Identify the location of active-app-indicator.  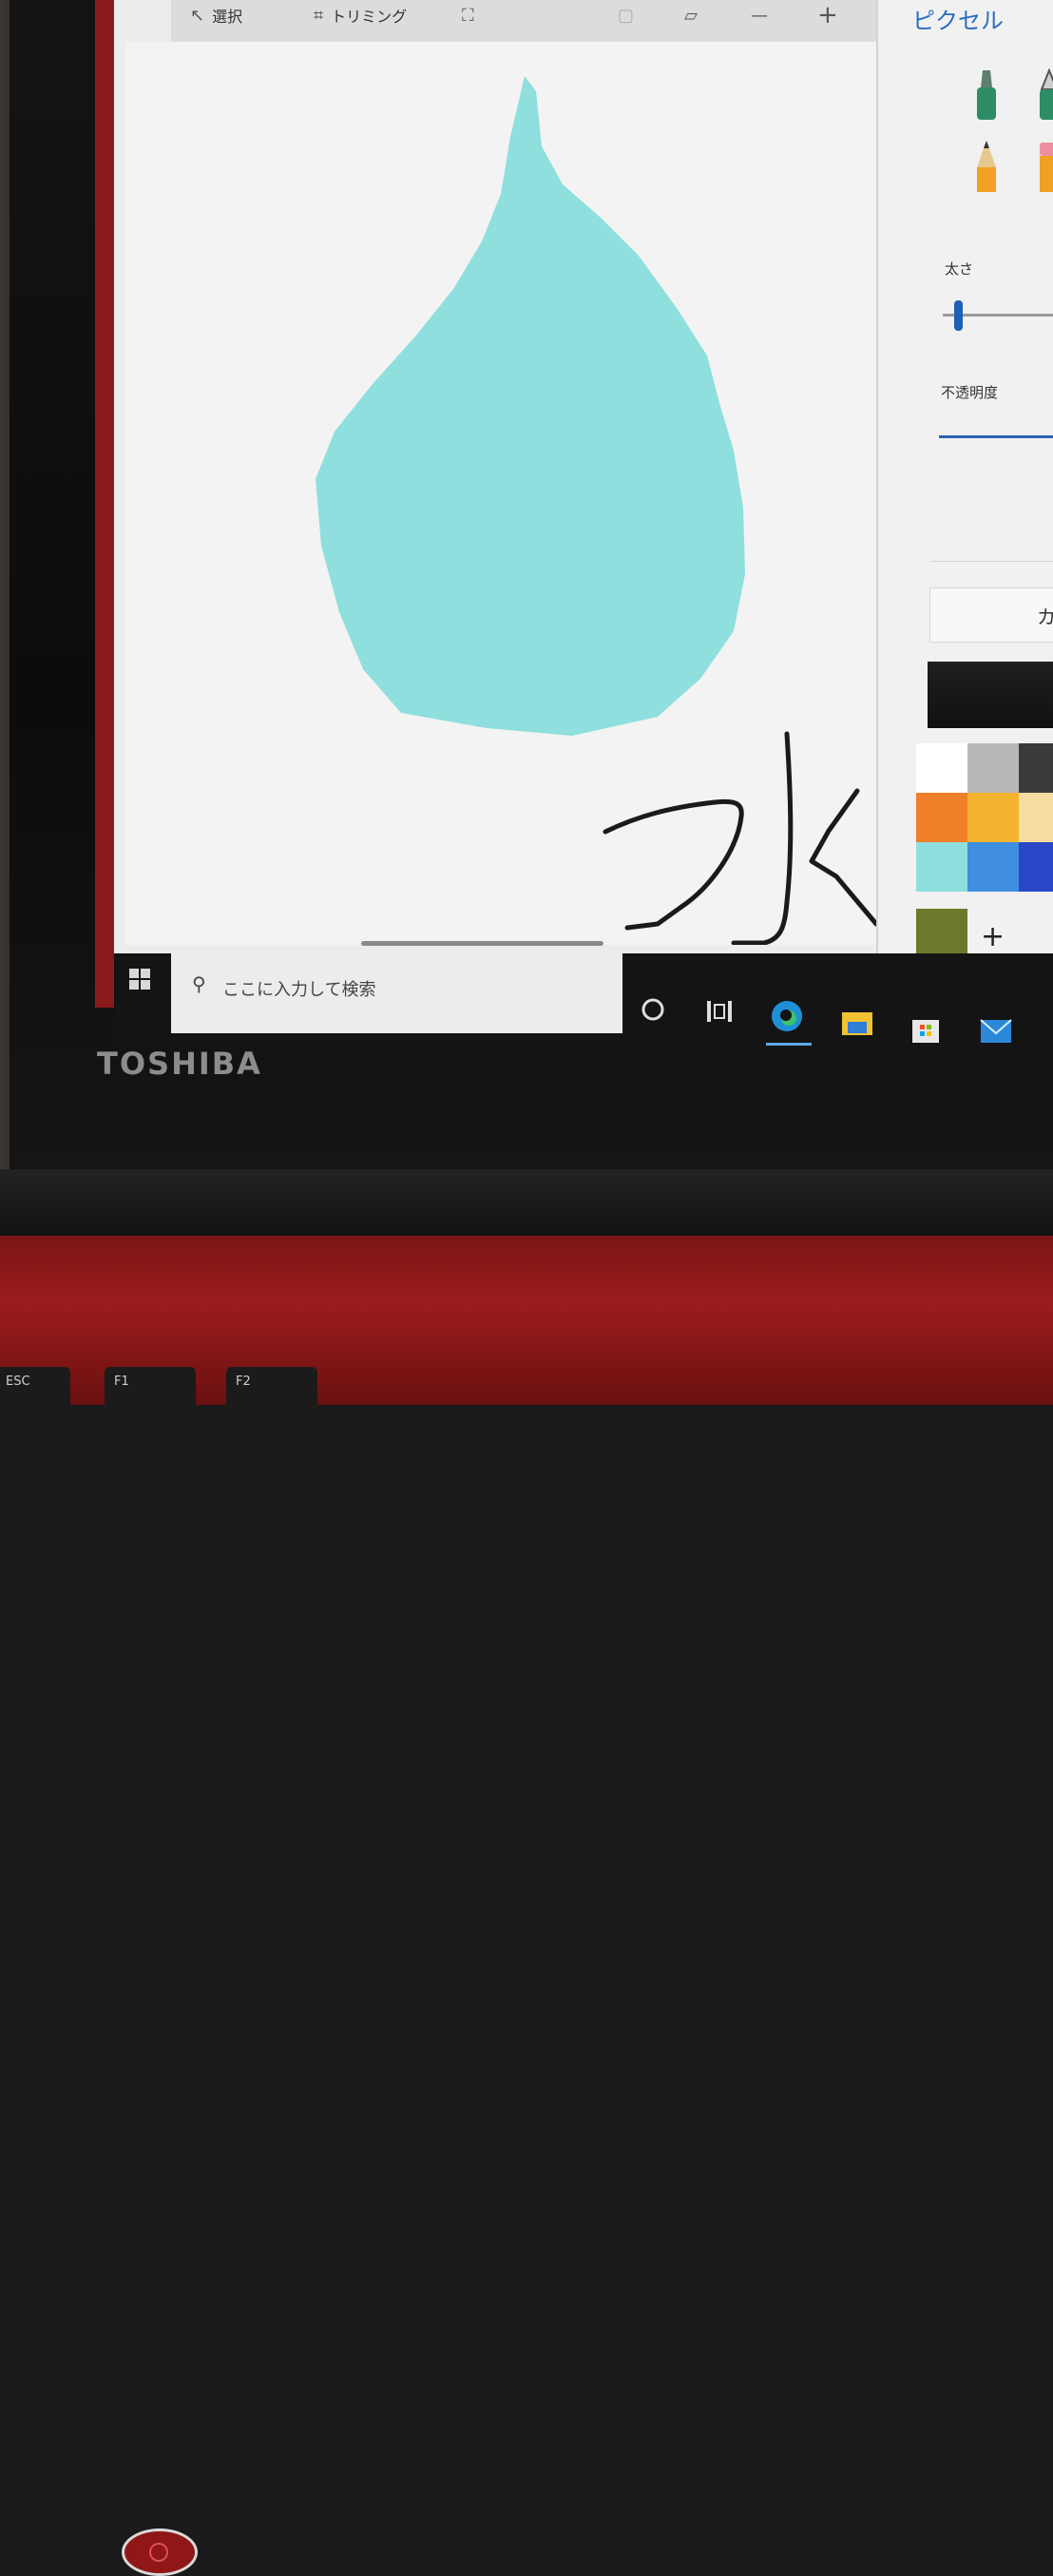
(789, 1044).